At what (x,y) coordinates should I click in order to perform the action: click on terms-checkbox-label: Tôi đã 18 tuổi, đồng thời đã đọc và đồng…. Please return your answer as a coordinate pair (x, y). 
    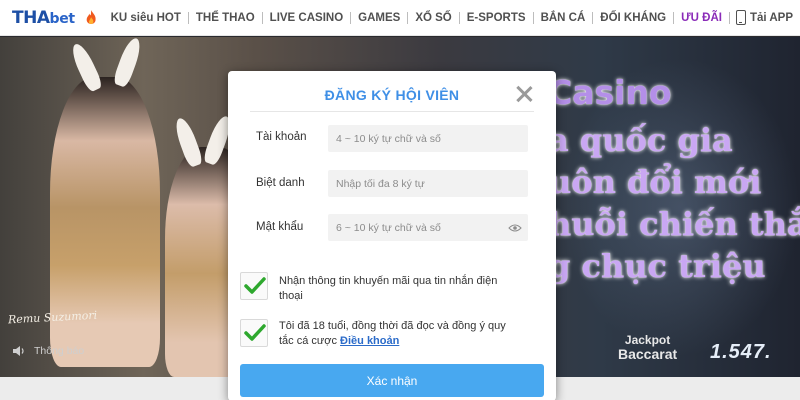
    Looking at the image, I should click on (399, 334).